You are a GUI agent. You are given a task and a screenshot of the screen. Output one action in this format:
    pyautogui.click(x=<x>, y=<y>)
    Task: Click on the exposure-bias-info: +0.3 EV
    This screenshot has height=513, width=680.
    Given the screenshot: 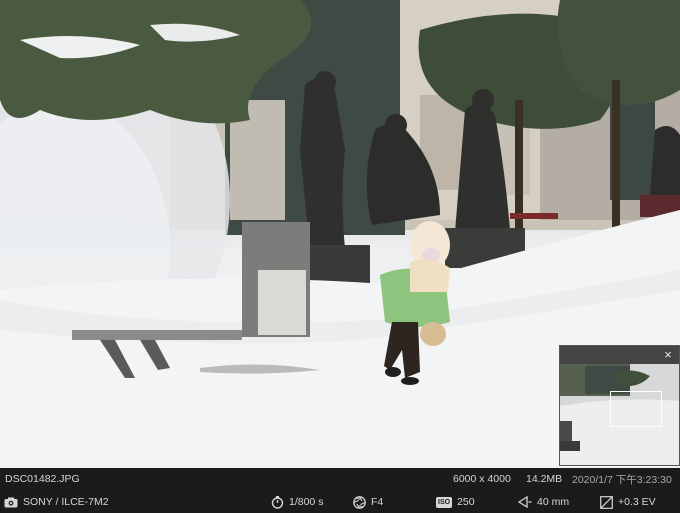 What is the action you would take?
    pyautogui.click(x=628, y=502)
    